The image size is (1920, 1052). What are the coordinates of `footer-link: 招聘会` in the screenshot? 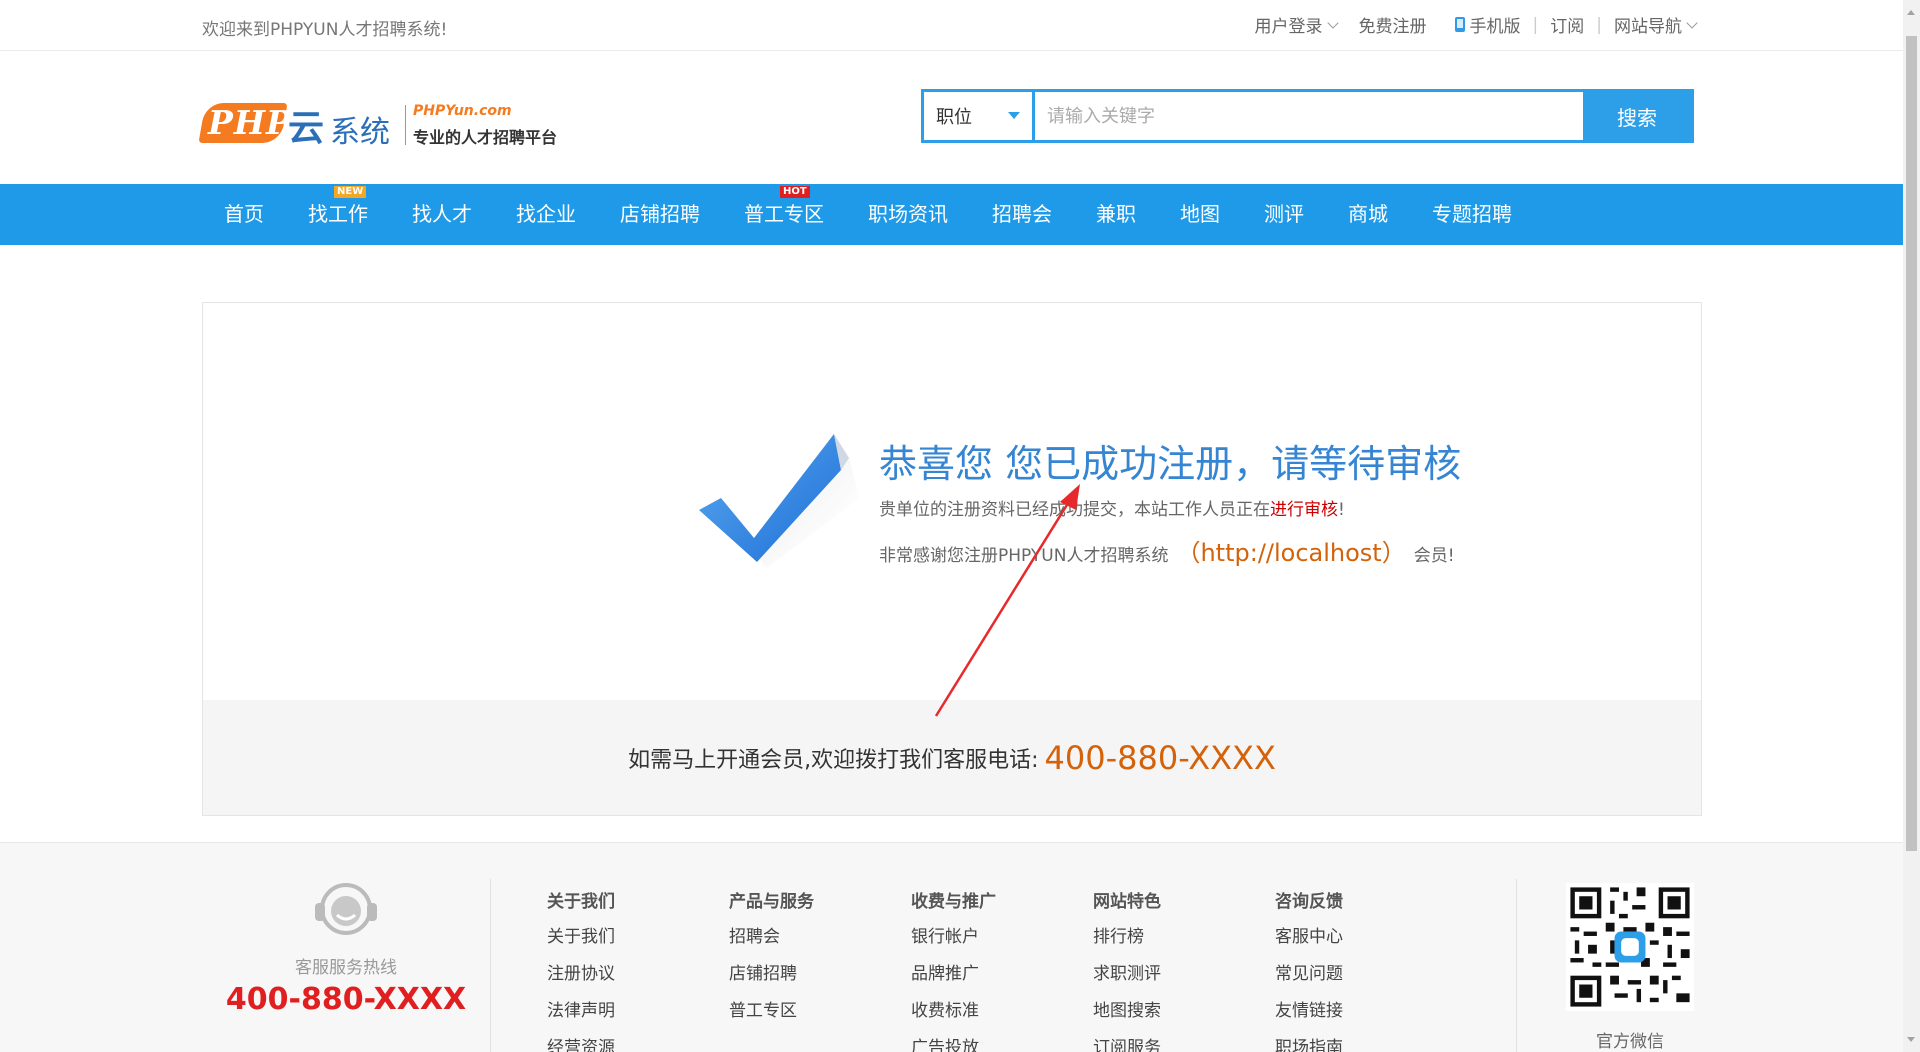 It's located at (820, 943).